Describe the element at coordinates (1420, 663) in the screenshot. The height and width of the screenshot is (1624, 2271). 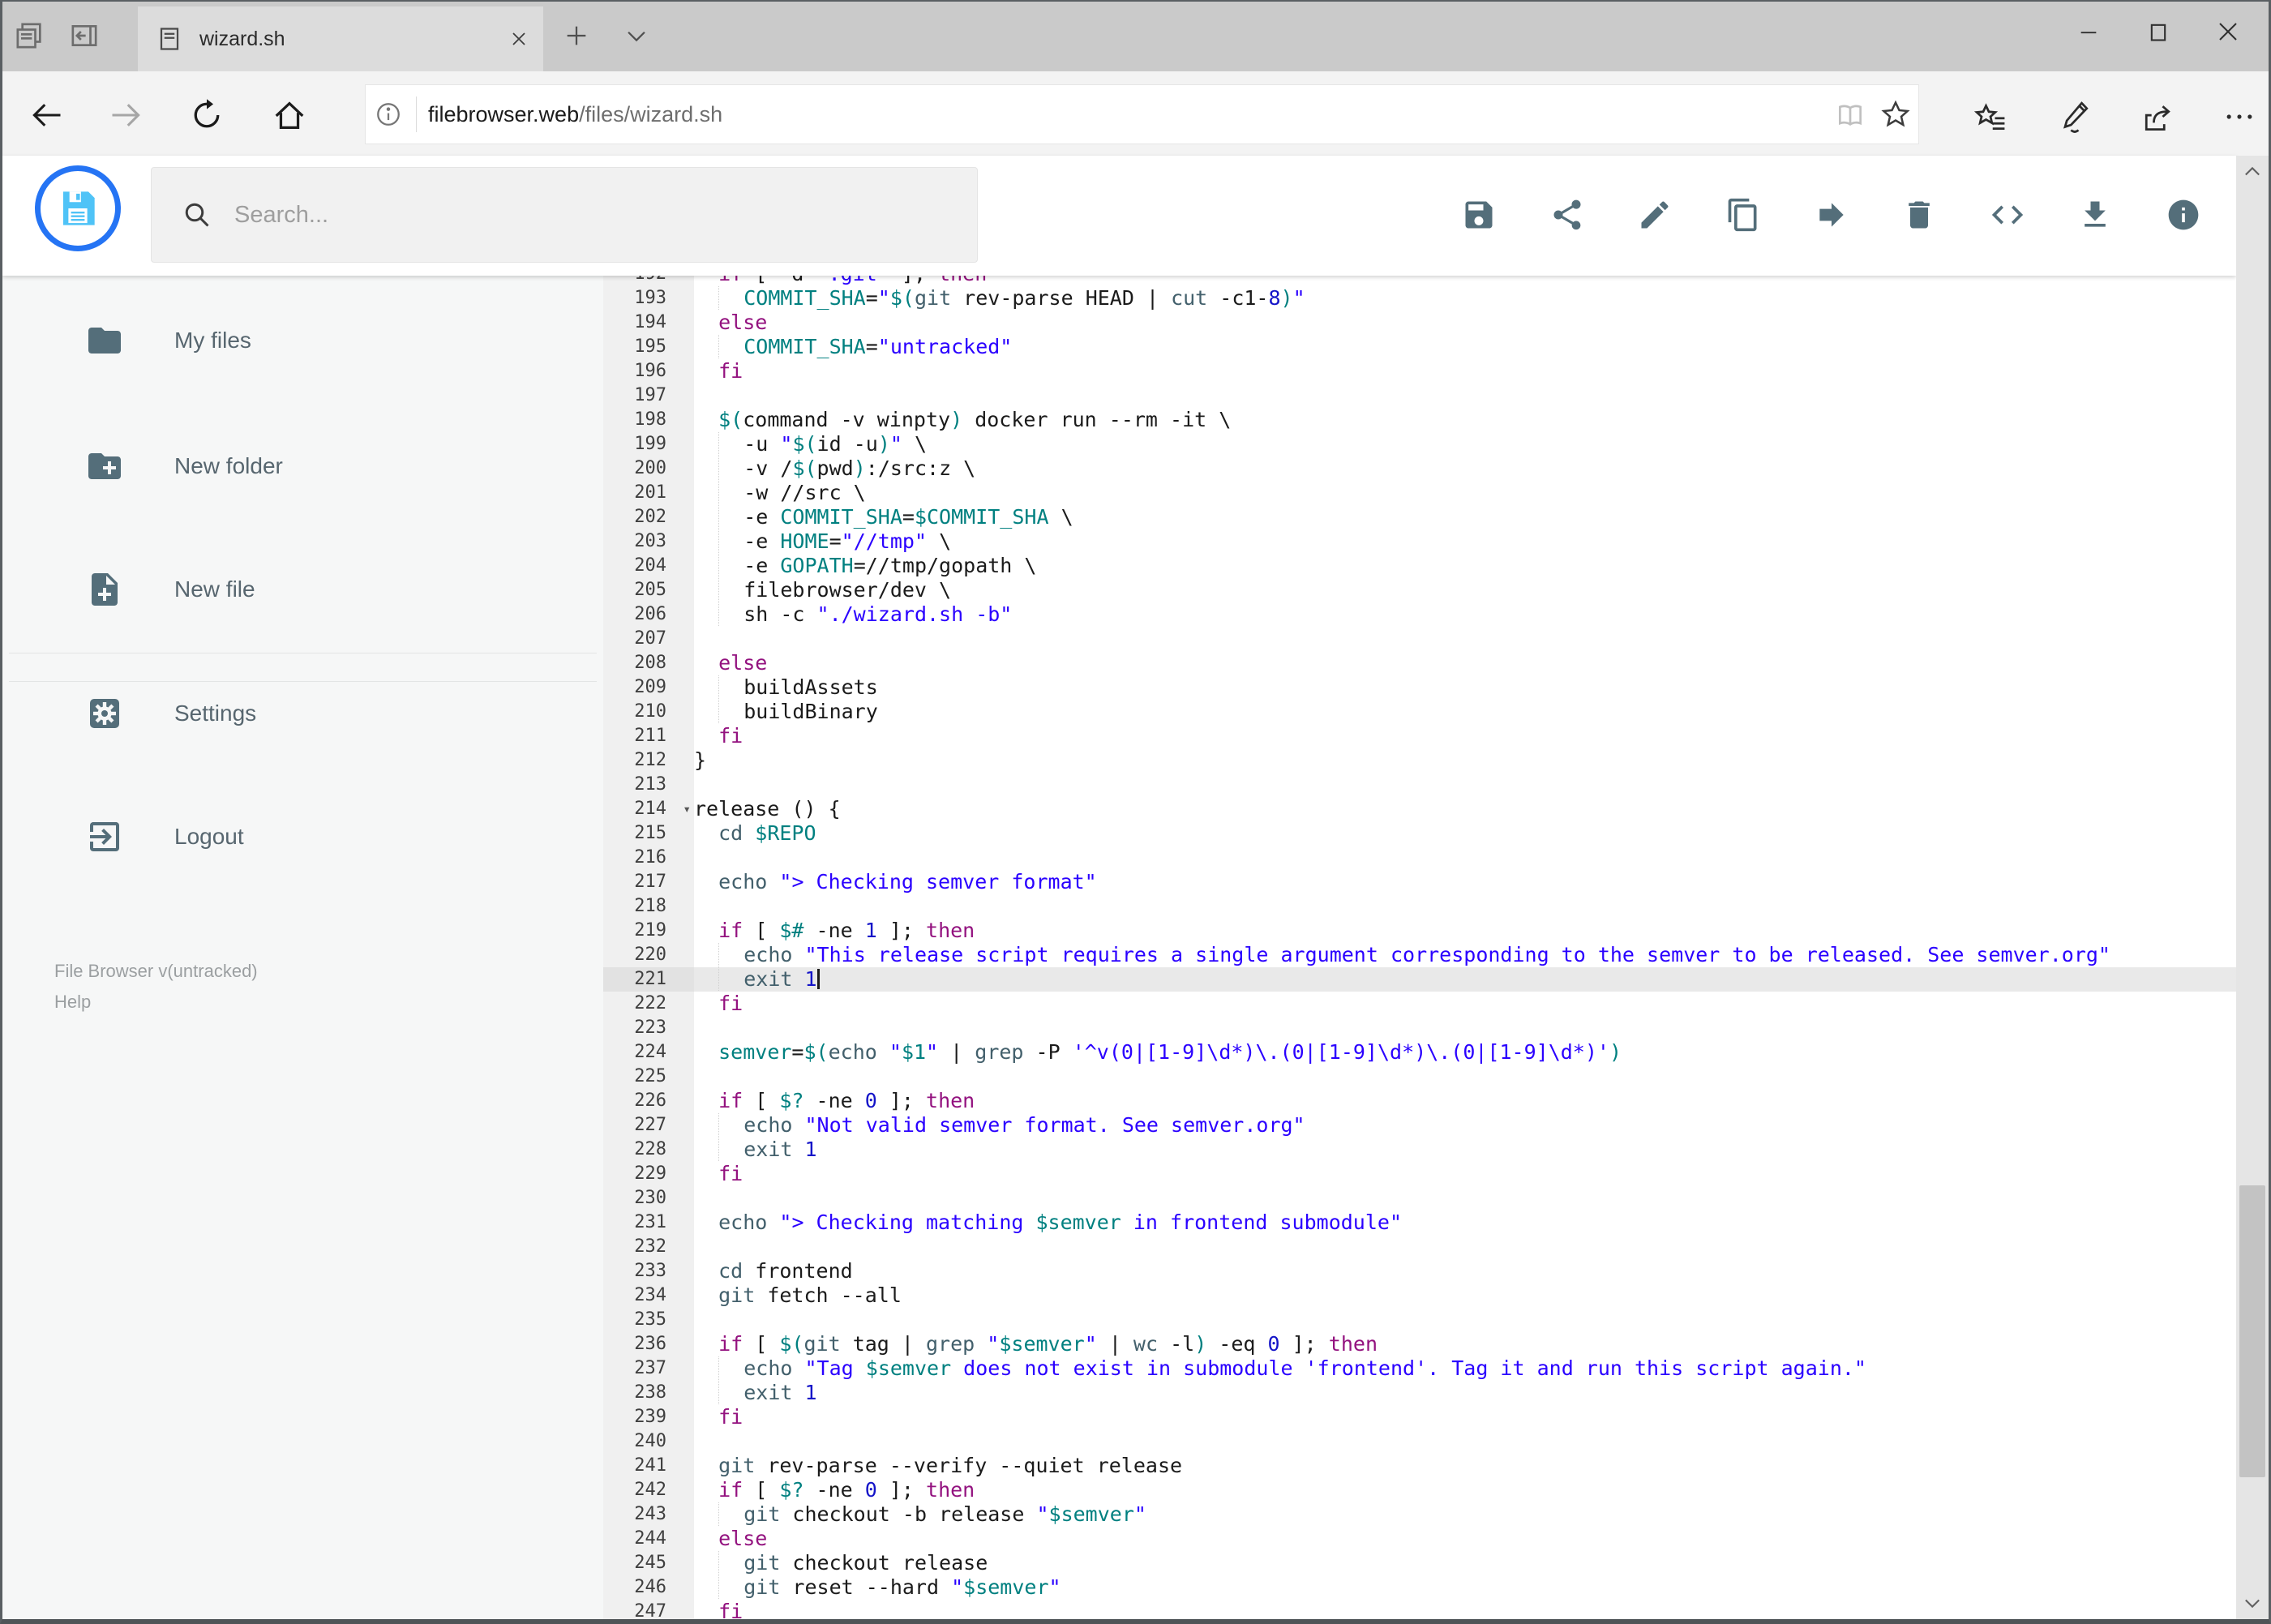
I see `code-line: 208 else` at that location.